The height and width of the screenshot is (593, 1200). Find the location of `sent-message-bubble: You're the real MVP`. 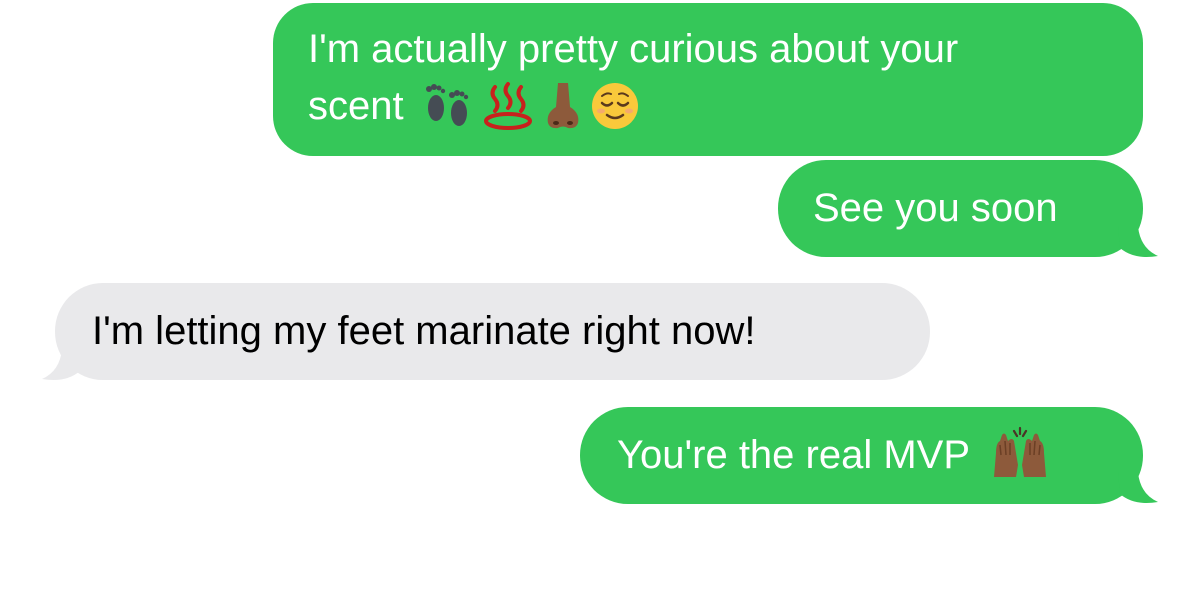

sent-message-bubble: You're the real MVP is located at coordinates (861, 455).